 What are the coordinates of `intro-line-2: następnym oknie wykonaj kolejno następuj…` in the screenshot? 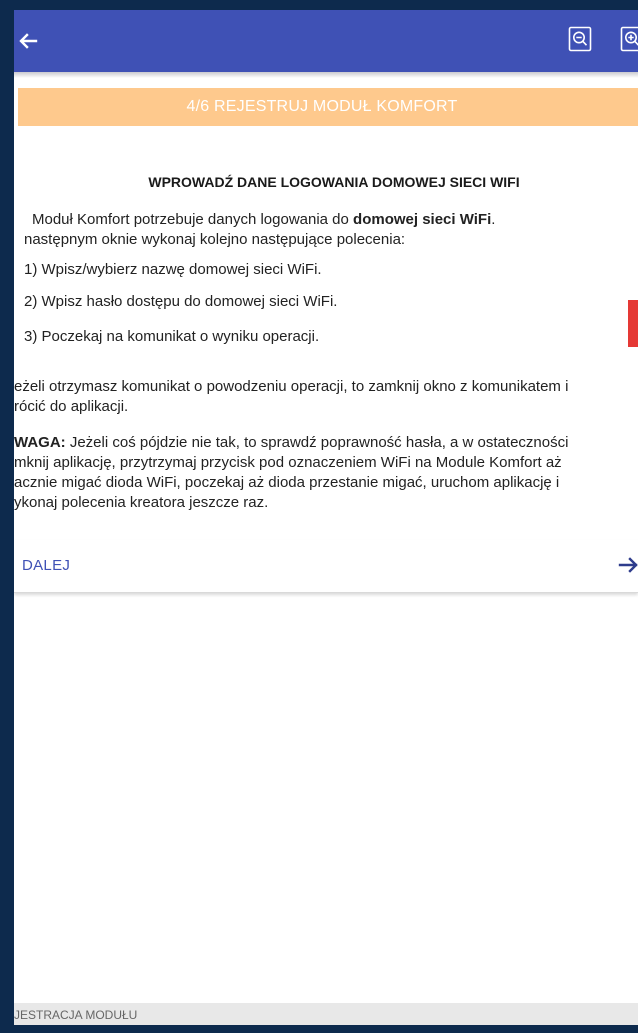 It's located at (215, 239).